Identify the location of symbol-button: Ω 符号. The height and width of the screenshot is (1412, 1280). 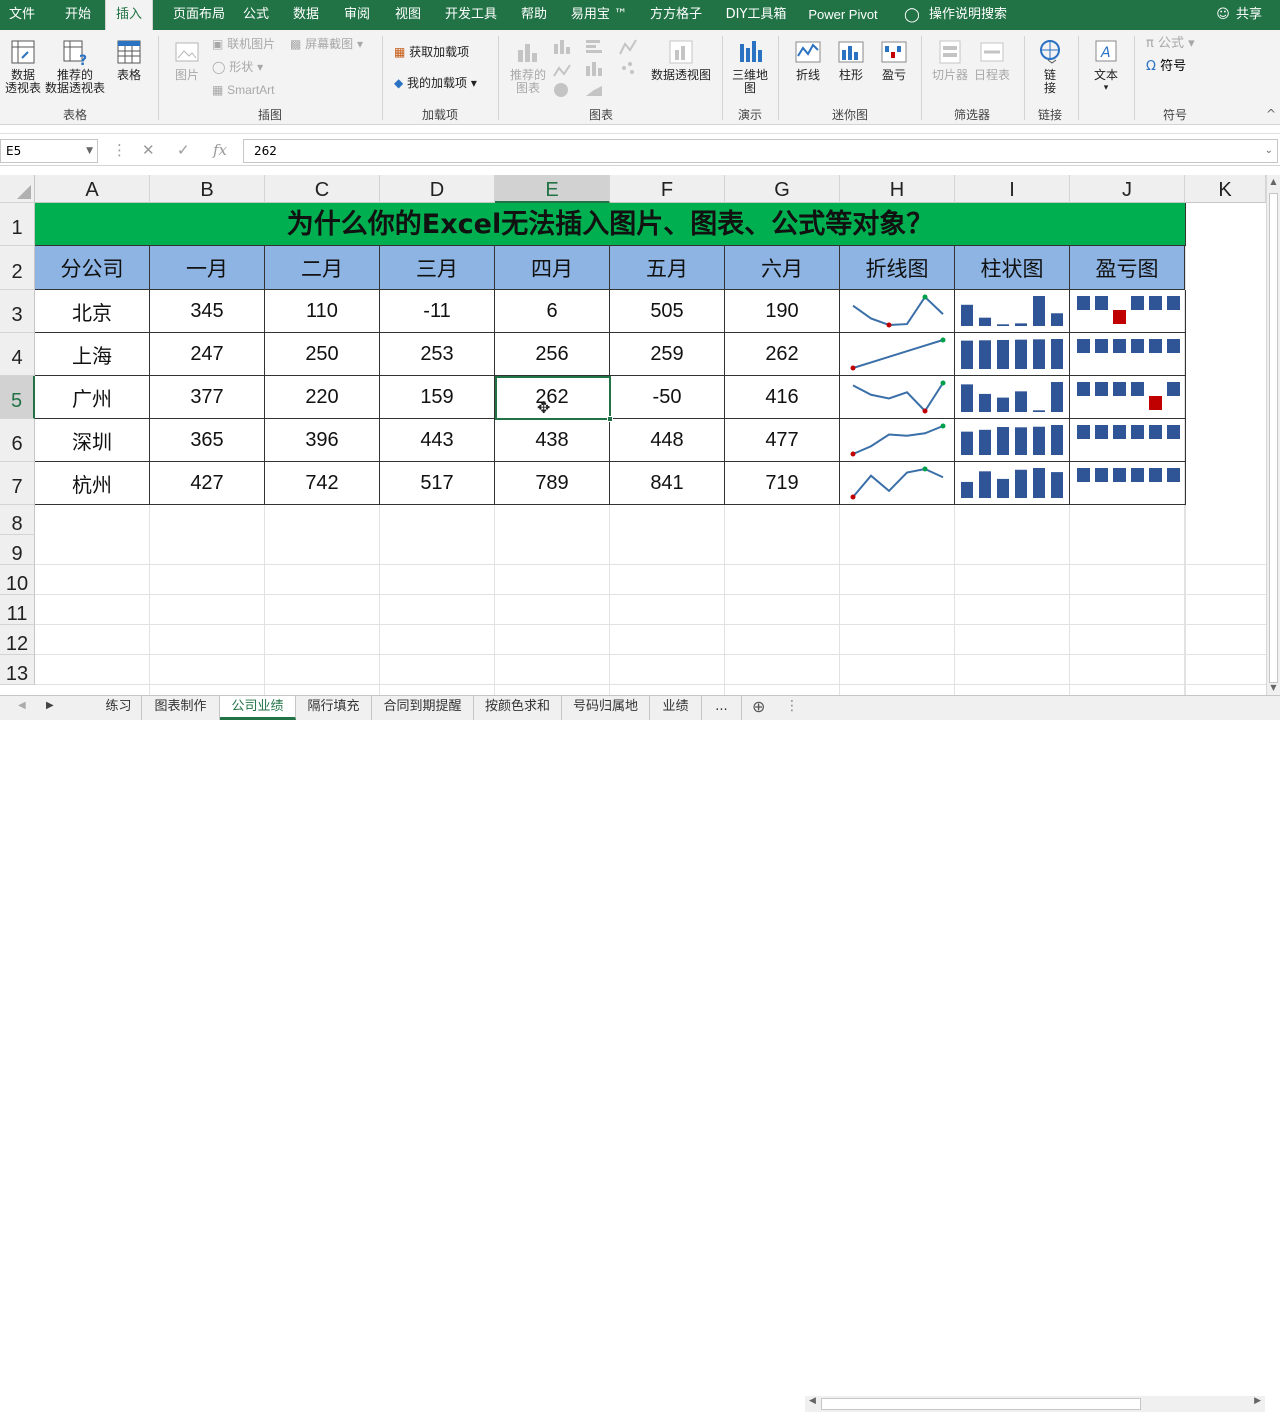
(1166, 67).